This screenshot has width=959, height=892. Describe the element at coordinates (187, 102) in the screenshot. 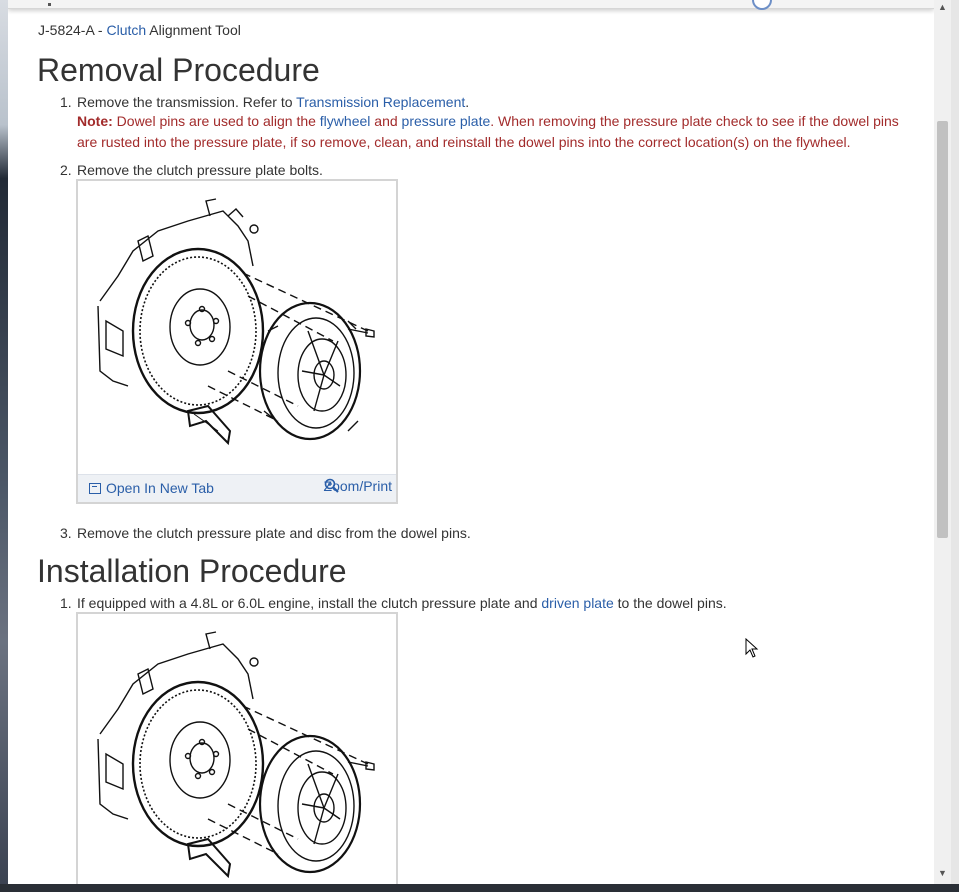

I see `step-text: Remove the transmission. Refer to` at that location.